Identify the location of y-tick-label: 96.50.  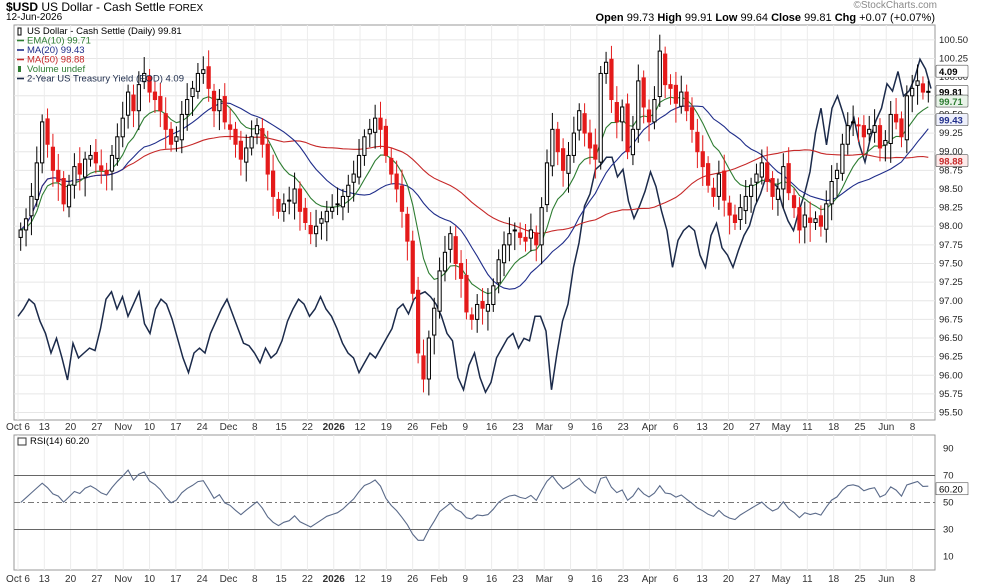
(951, 338).